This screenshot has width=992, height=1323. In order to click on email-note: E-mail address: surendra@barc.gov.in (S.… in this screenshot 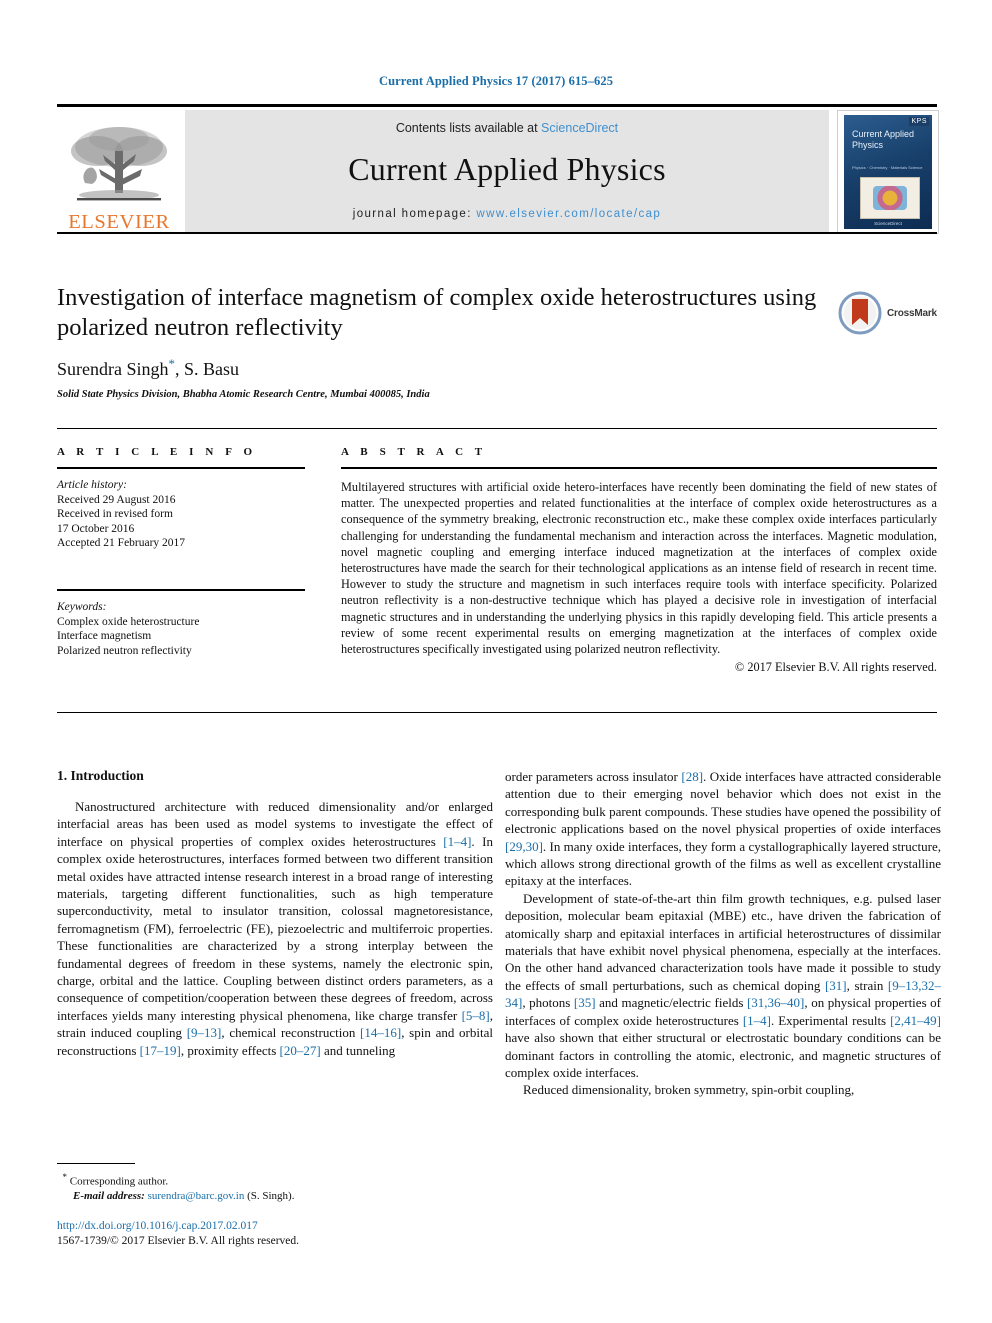, I will do `click(275, 1196)`.